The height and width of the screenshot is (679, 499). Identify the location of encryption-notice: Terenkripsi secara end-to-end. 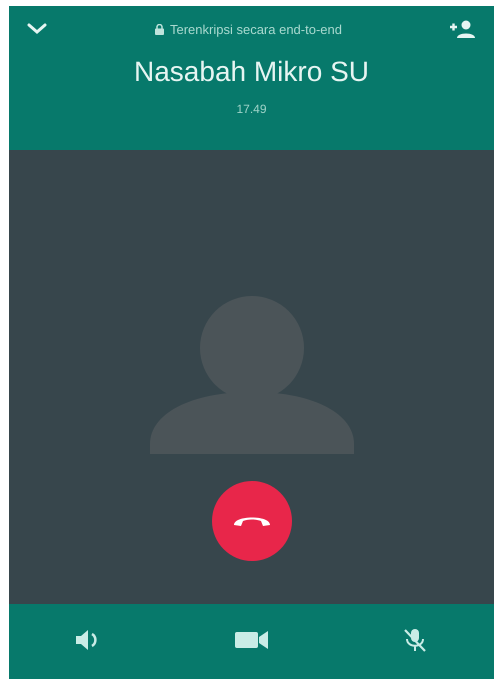
(256, 29).